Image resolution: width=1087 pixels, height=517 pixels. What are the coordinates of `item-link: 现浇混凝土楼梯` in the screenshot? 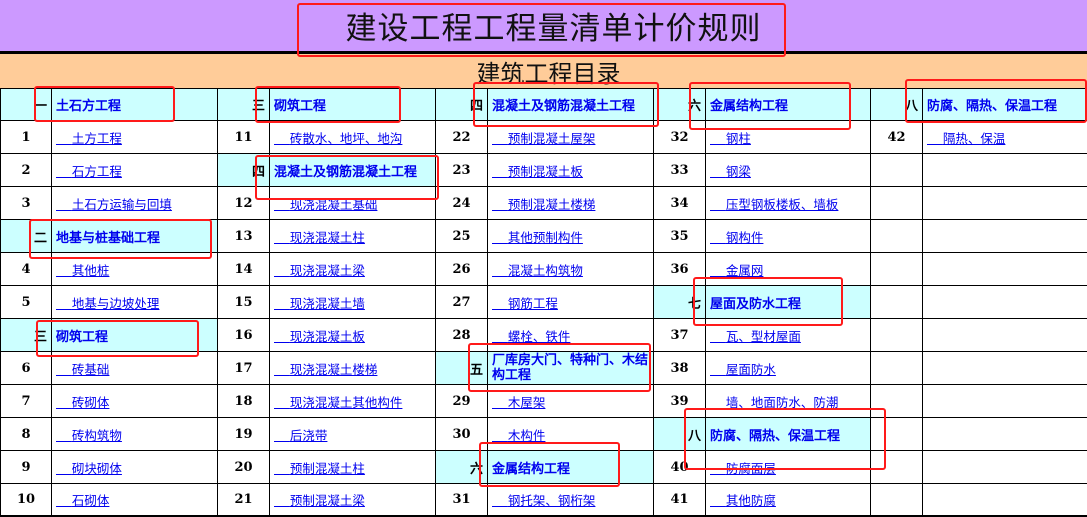 It's located at (326, 369).